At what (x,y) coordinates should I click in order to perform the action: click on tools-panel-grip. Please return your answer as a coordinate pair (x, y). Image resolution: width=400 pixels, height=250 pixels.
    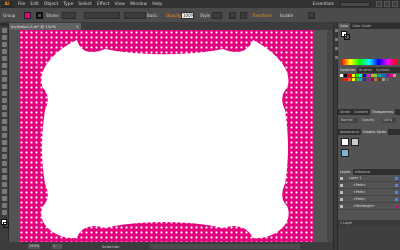
    Looking at the image, I should click on (4, 24).